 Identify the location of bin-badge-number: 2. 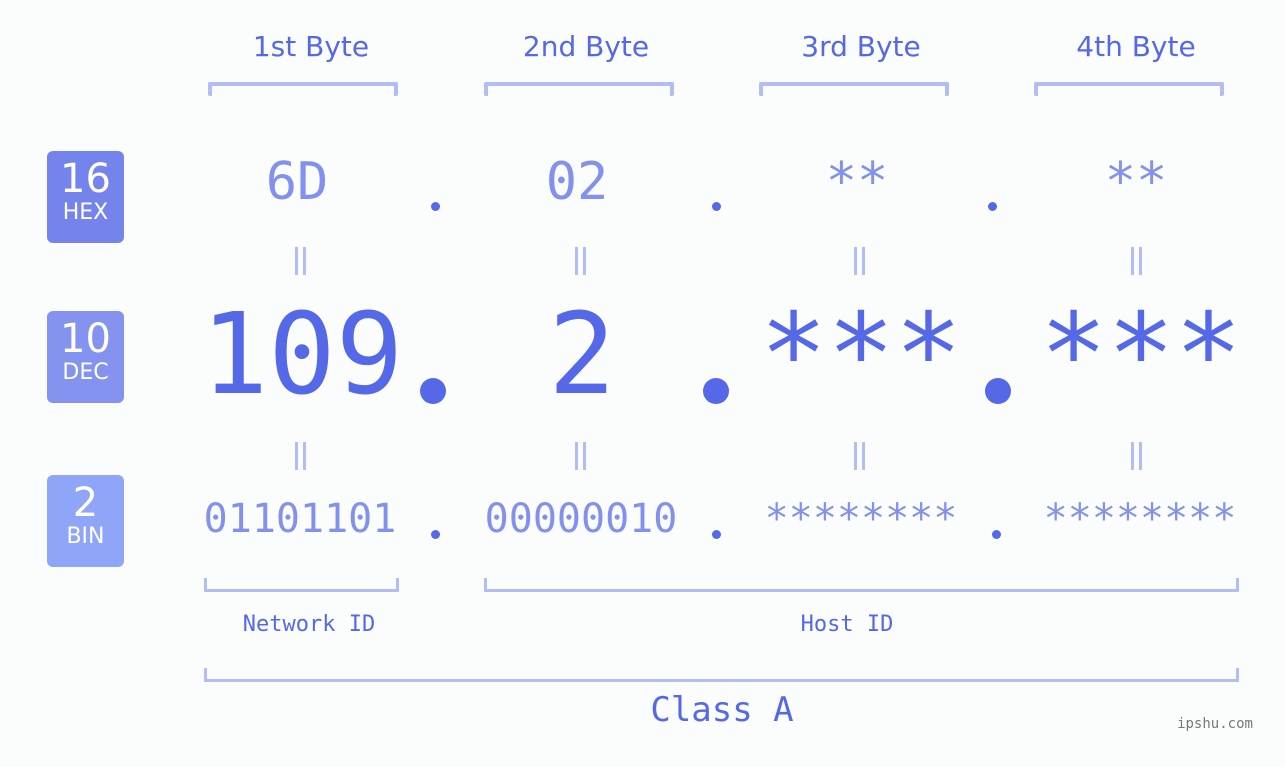
(85, 503).